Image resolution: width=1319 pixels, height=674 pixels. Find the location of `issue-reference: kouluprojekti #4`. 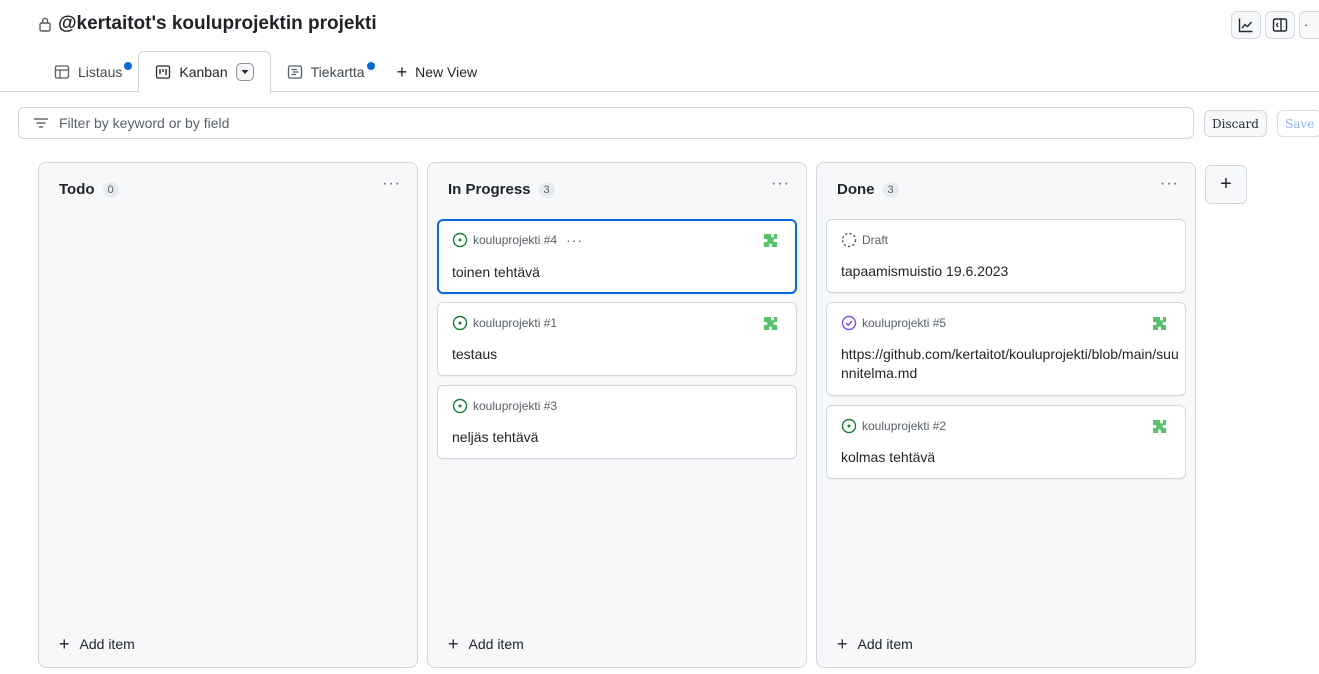

issue-reference: kouluprojekti #4 is located at coordinates (515, 240).